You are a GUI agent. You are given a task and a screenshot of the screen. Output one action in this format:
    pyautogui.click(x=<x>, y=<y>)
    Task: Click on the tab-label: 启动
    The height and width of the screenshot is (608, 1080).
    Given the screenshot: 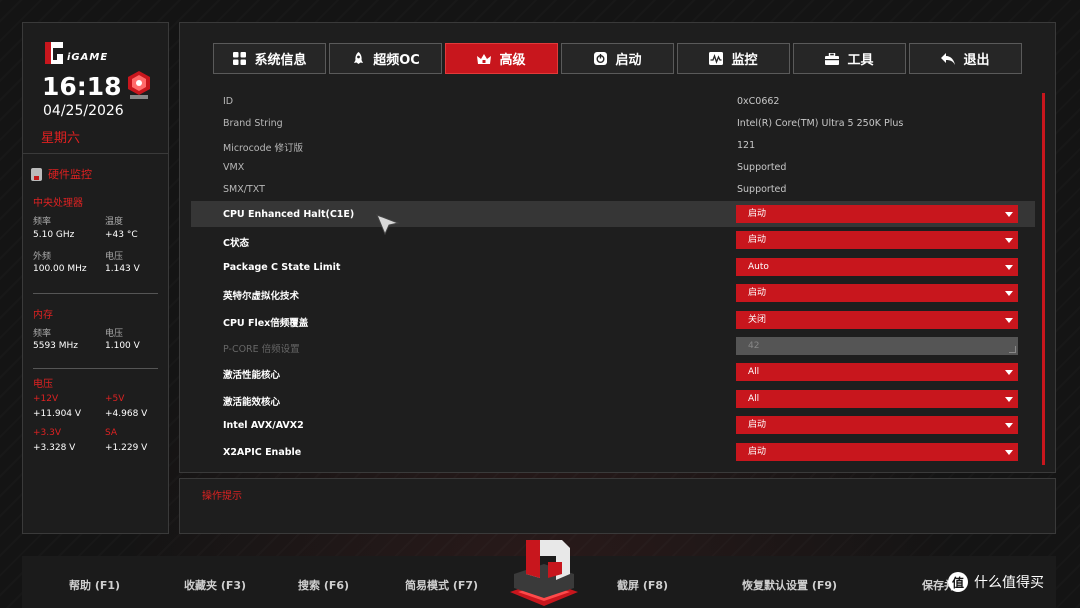 What is the action you would take?
    pyautogui.click(x=628, y=60)
    